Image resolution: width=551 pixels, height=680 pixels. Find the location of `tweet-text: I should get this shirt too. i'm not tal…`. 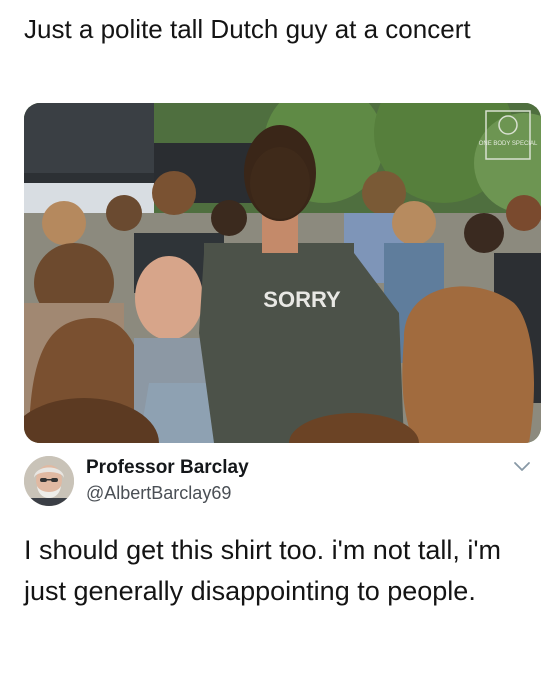

tweet-text: I should get this shirt too. i'm not tal… is located at coordinates (263, 570).